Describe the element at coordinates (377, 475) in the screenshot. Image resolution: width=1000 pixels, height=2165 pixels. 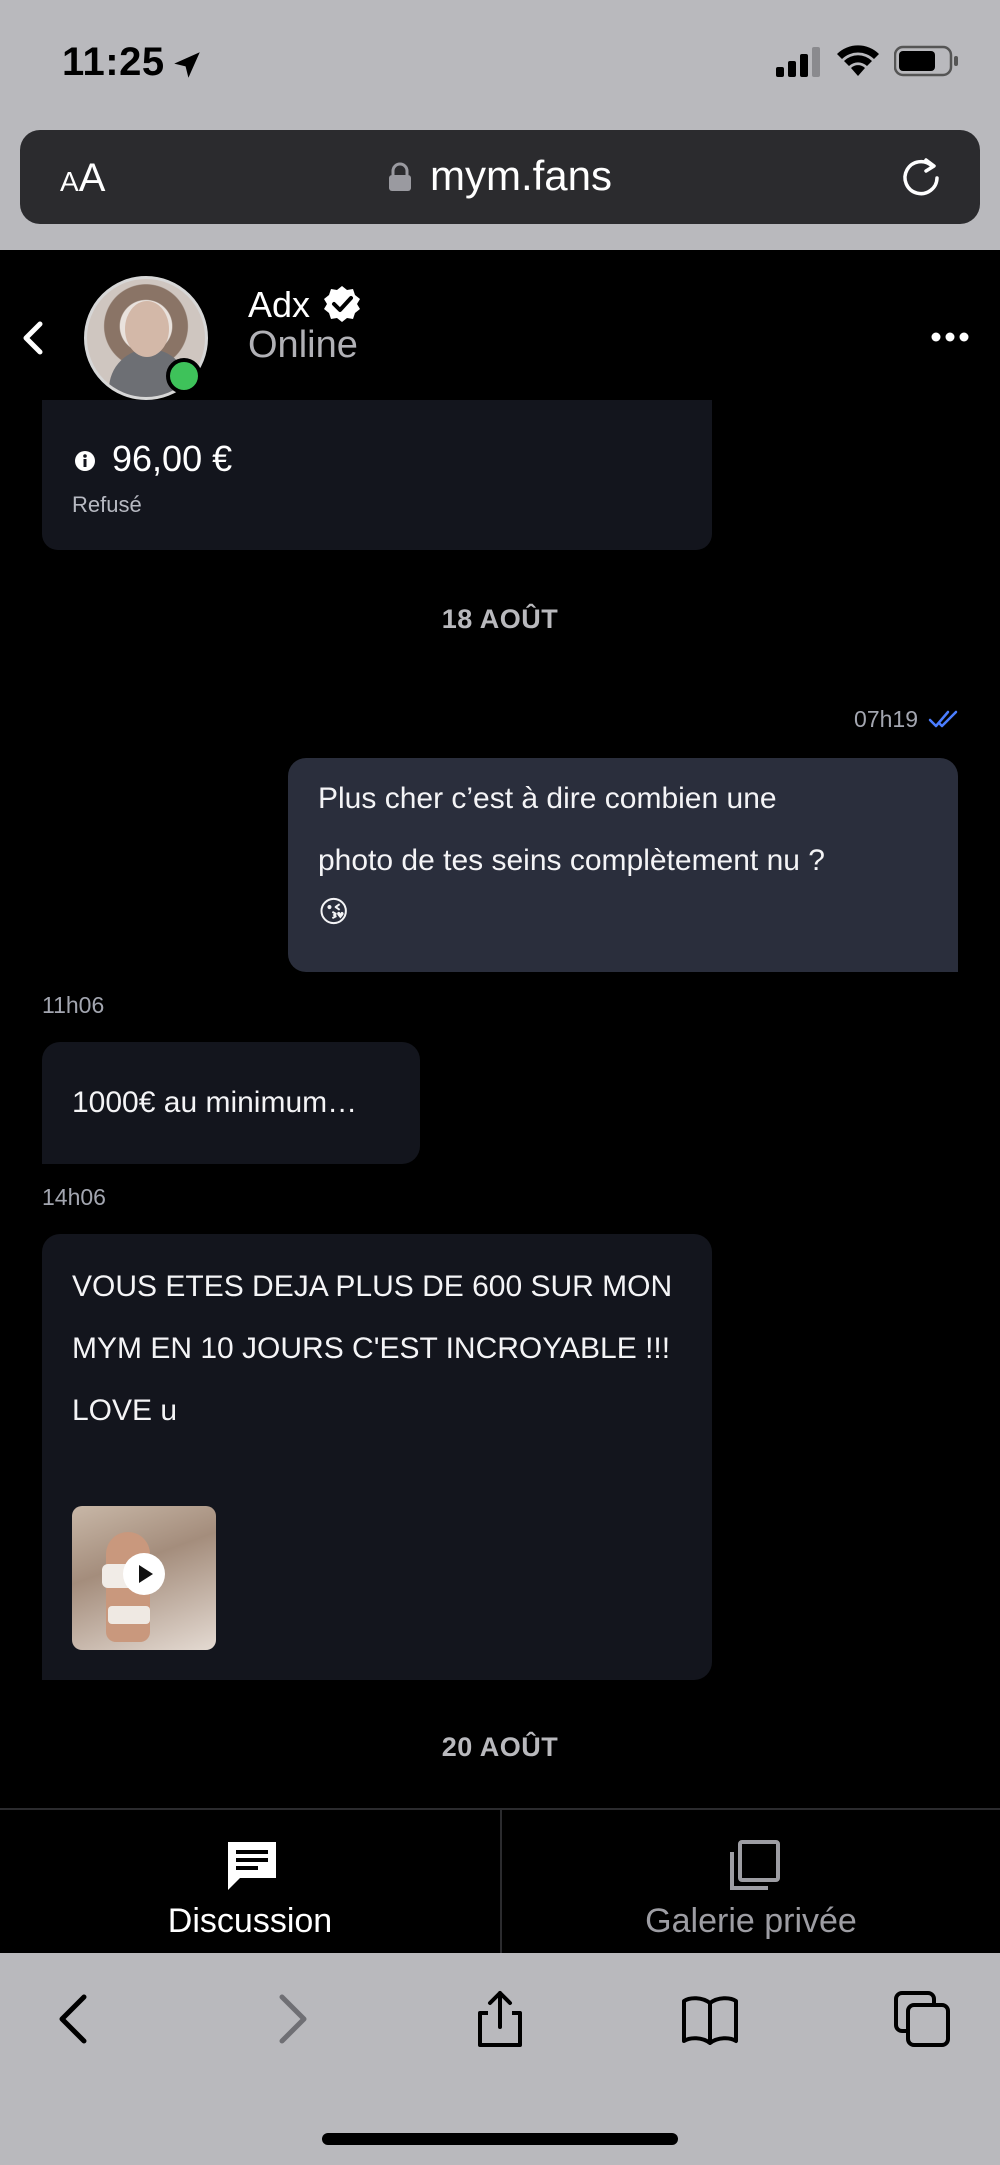
I see `offer-bubble: 96,00 € Refusé` at that location.